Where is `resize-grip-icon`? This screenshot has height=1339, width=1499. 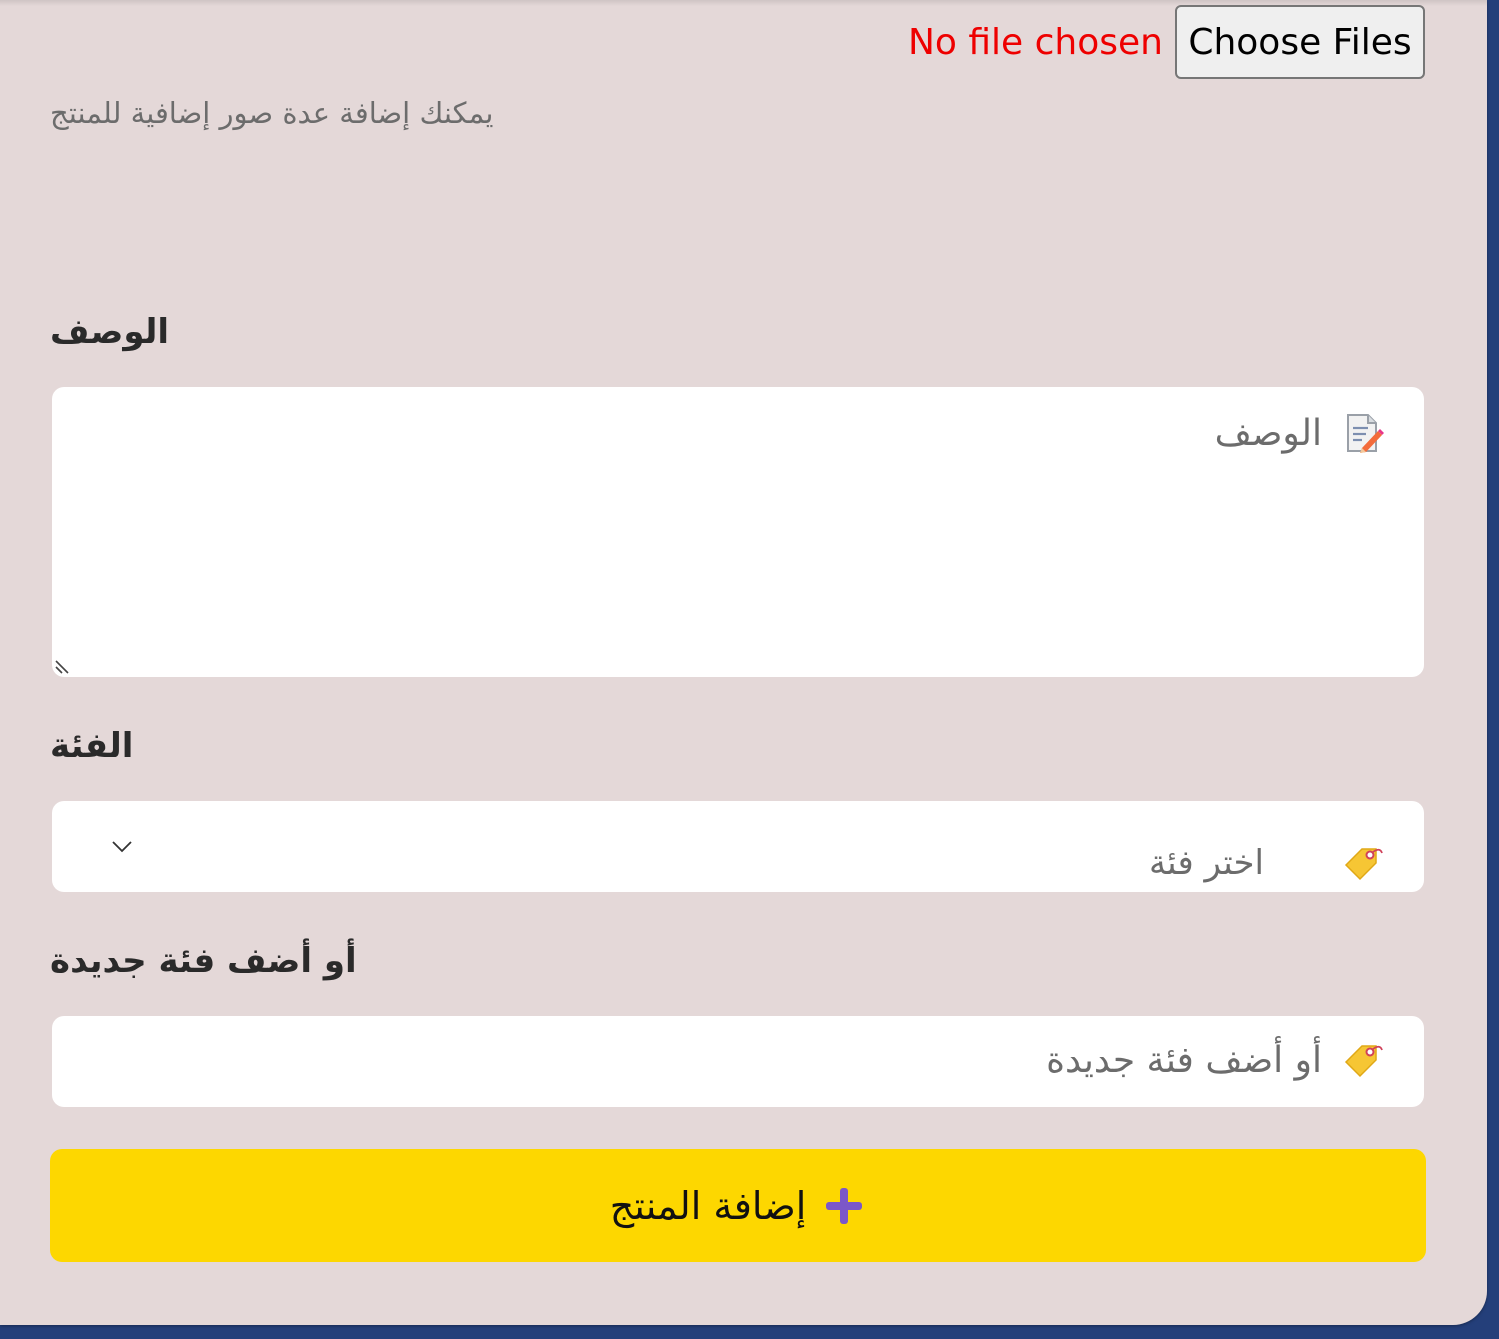 resize-grip-icon is located at coordinates (63, 666).